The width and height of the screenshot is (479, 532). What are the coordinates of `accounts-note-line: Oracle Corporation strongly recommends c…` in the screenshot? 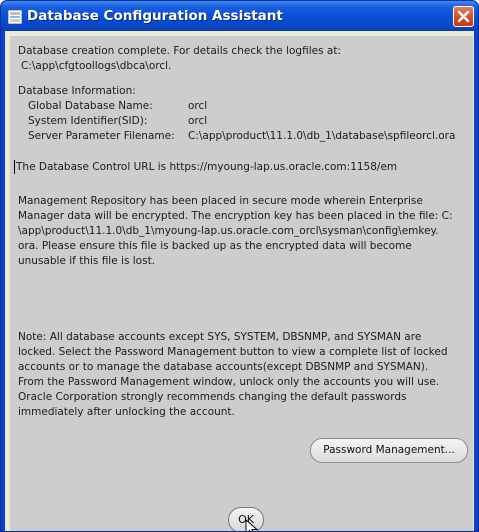 It's located at (212, 397).